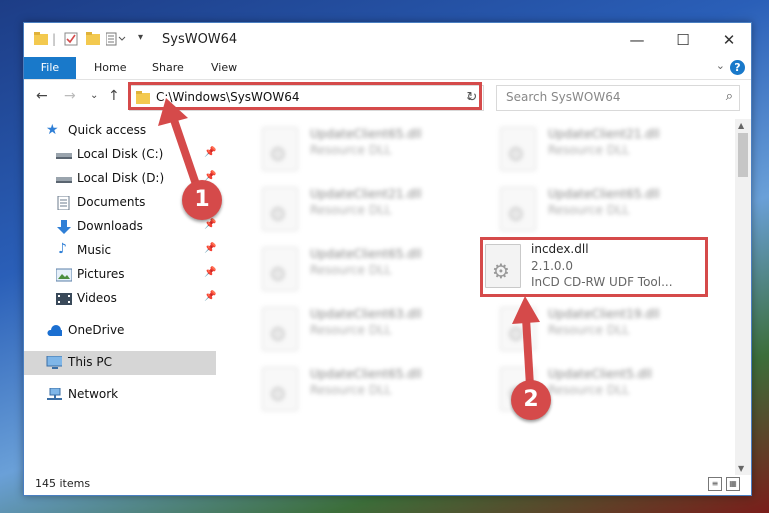 The image size is (769, 513). What do you see at coordinates (563, 97) in the screenshot?
I see `search-input: Search SysWOW64` at bounding box center [563, 97].